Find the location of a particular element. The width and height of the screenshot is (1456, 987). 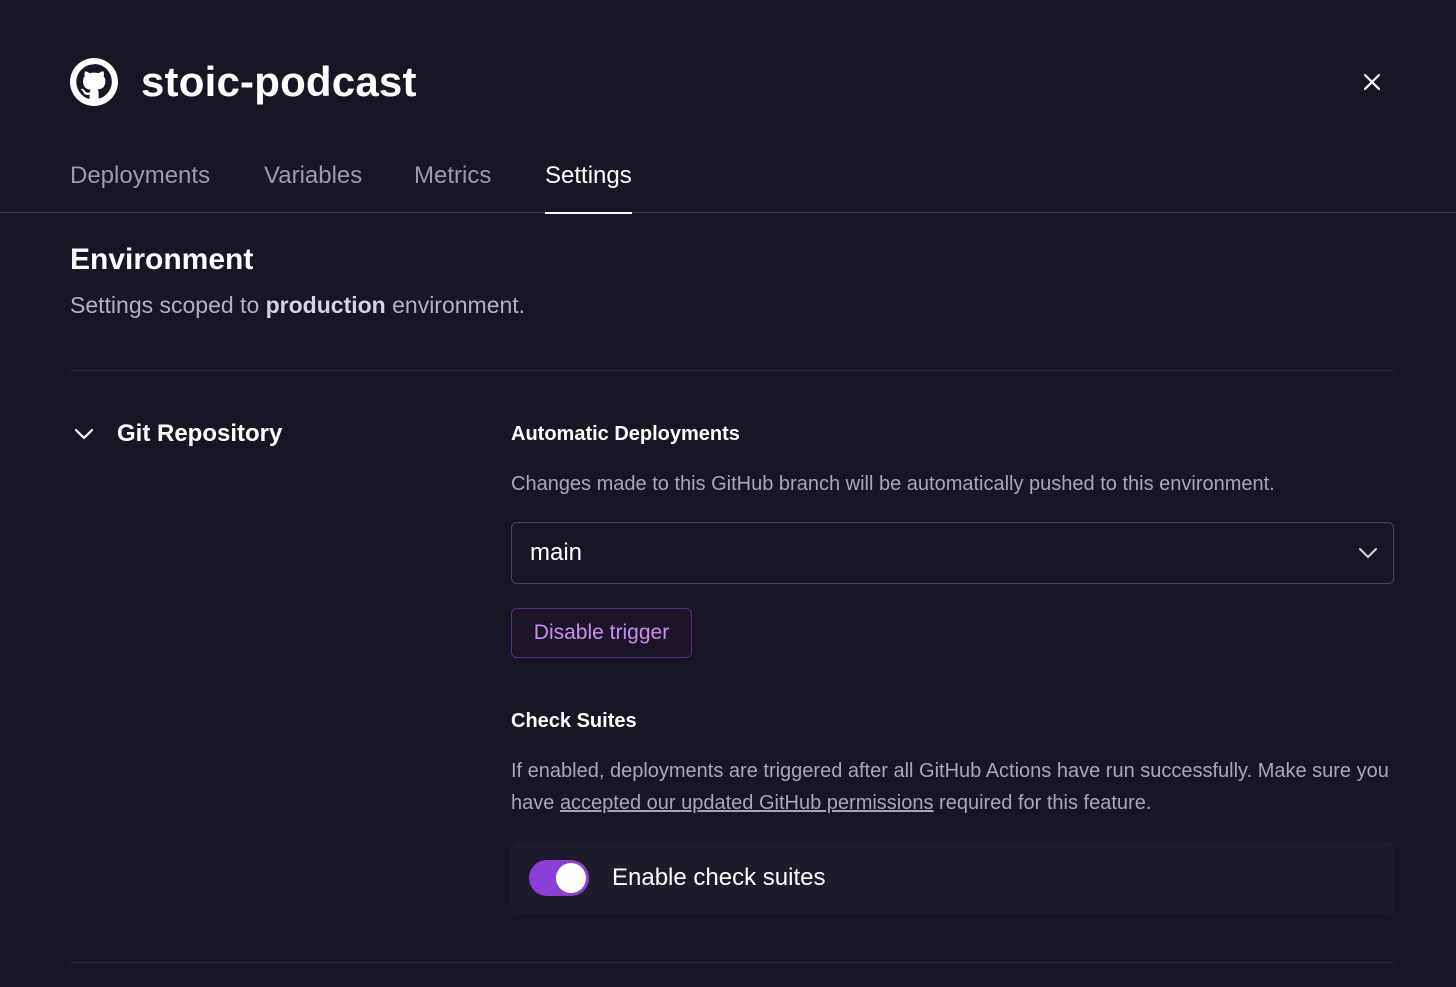

check-suites-heading: Check Suites is located at coordinates (574, 721).